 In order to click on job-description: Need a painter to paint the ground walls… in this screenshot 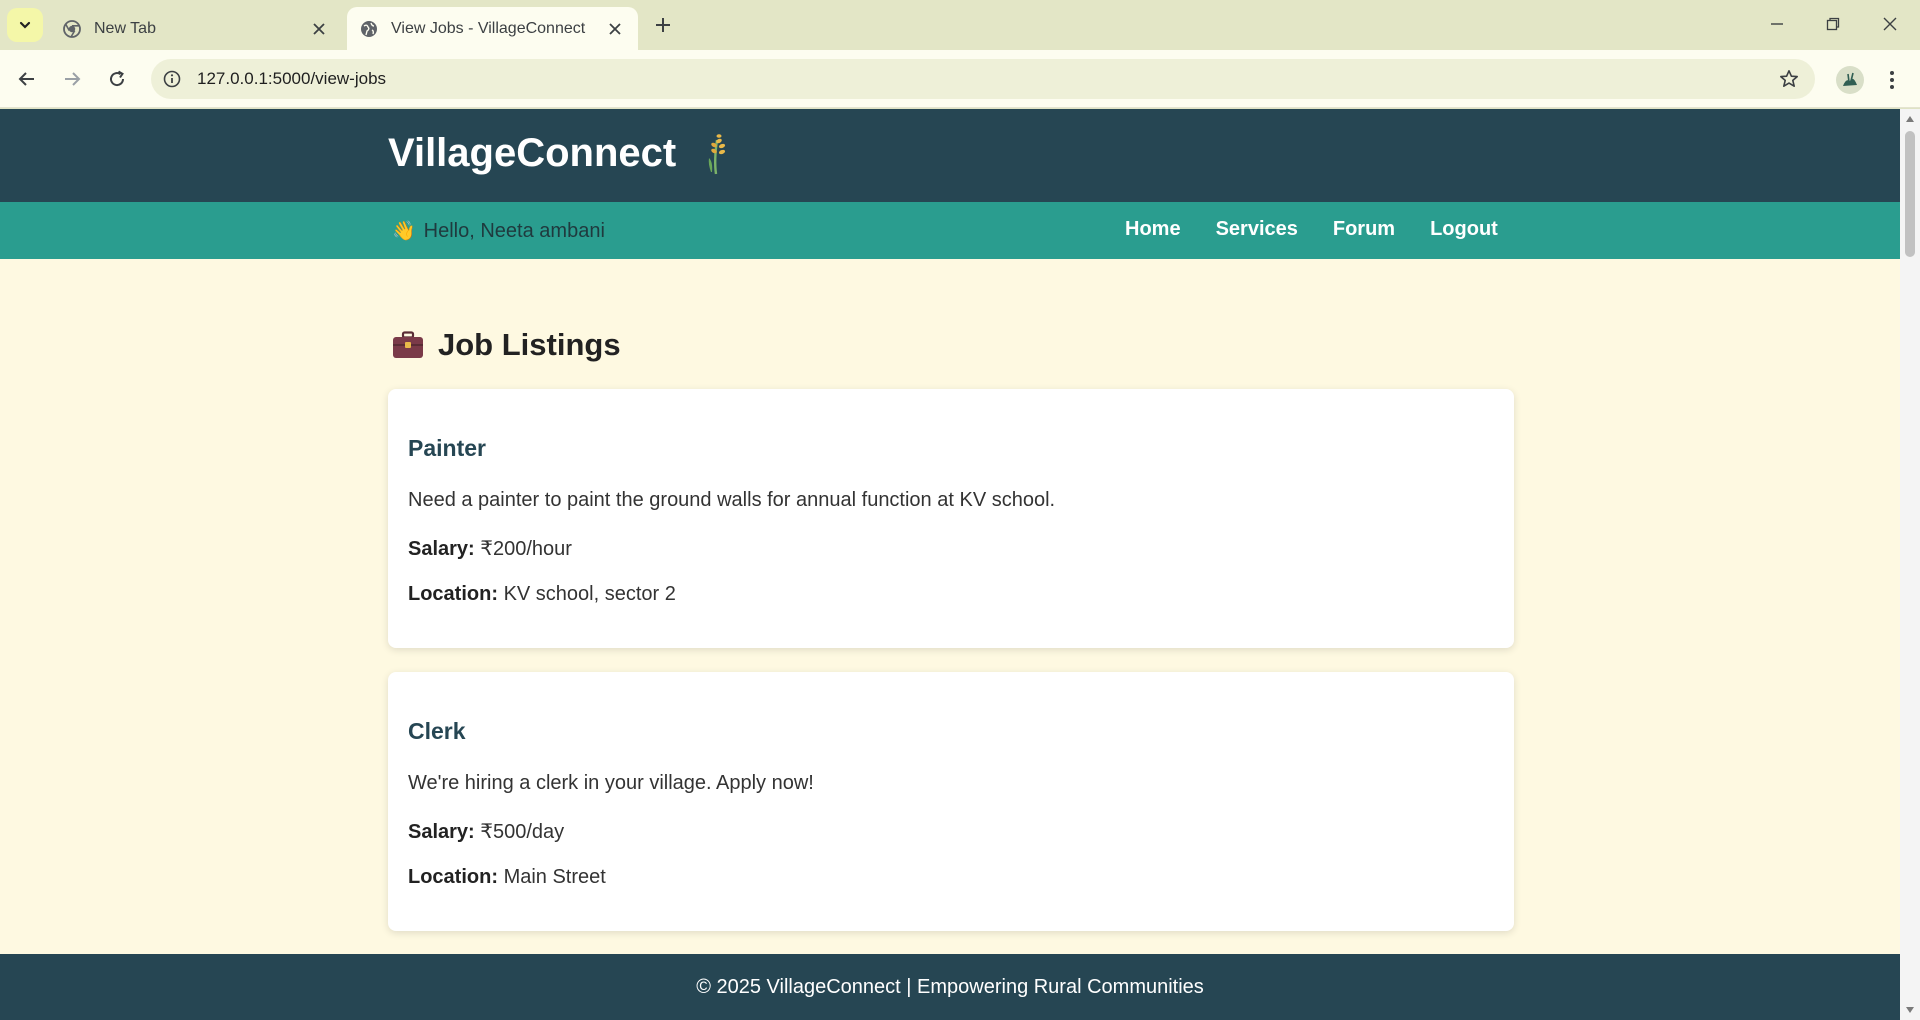, I will do `click(732, 500)`.